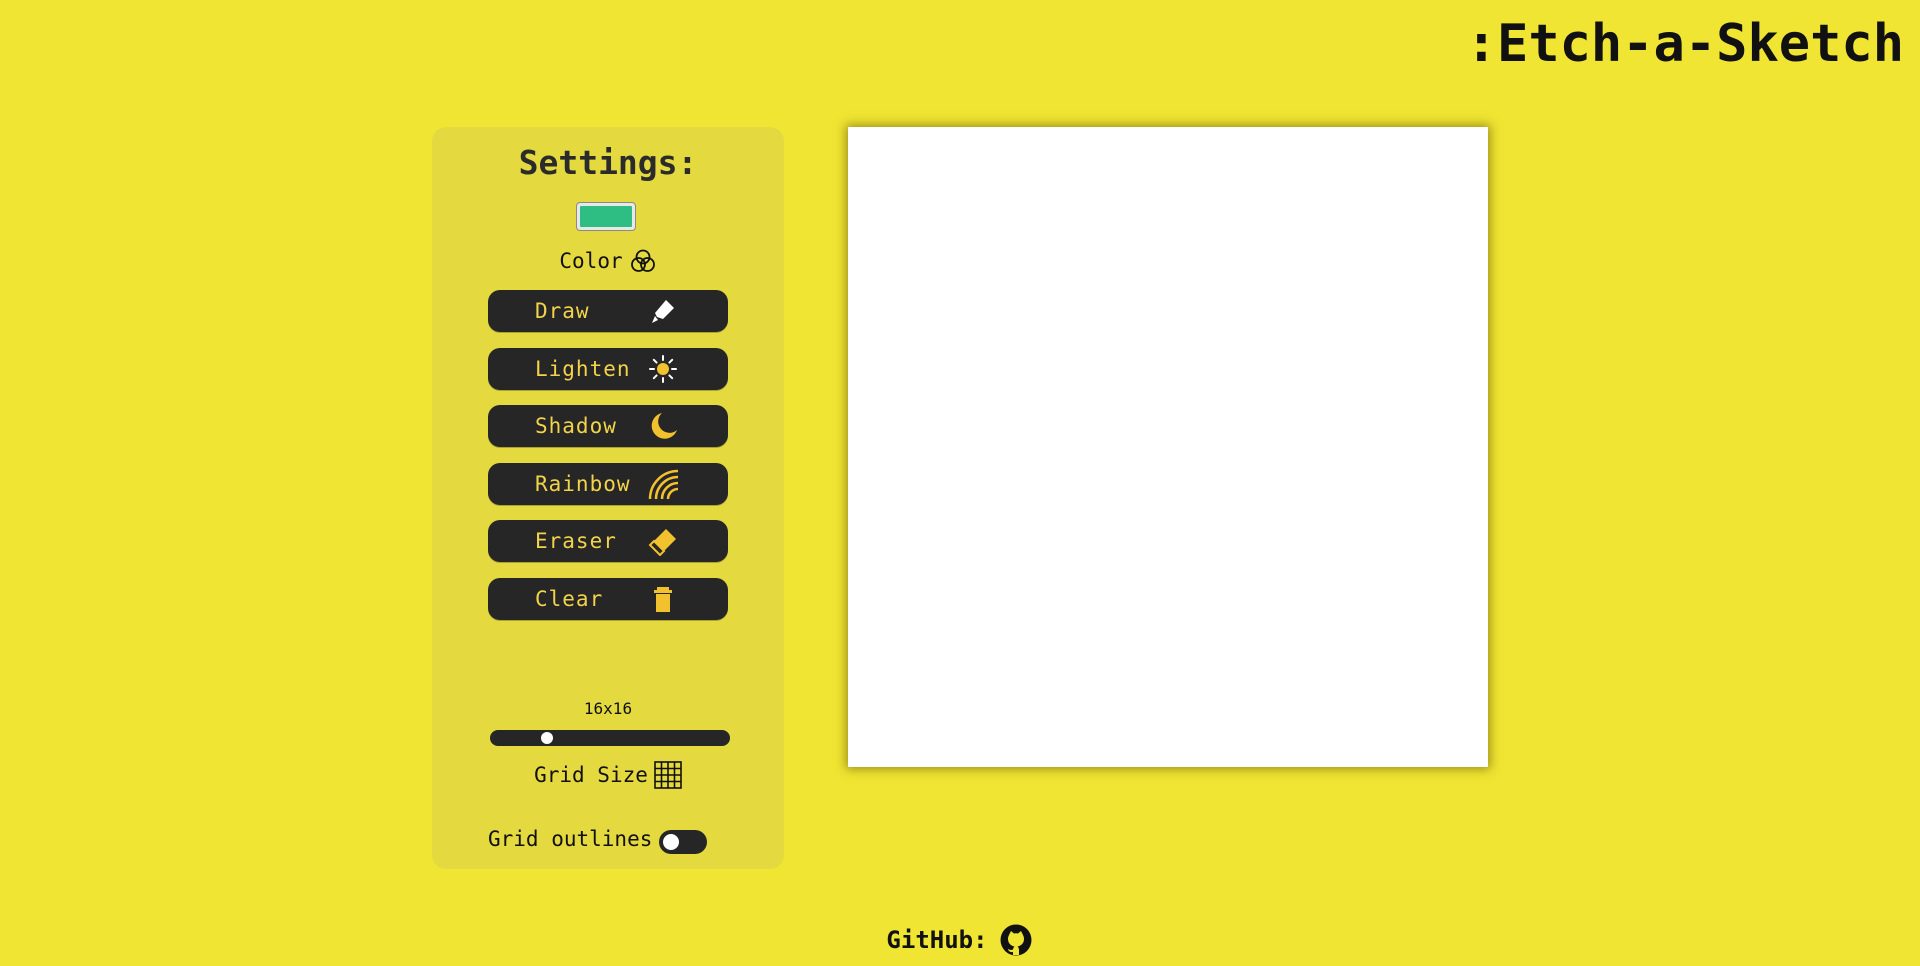 The width and height of the screenshot is (1920, 966). What do you see at coordinates (683, 842) in the screenshot?
I see `grid-outlines-toggle` at bounding box center [683, 842].